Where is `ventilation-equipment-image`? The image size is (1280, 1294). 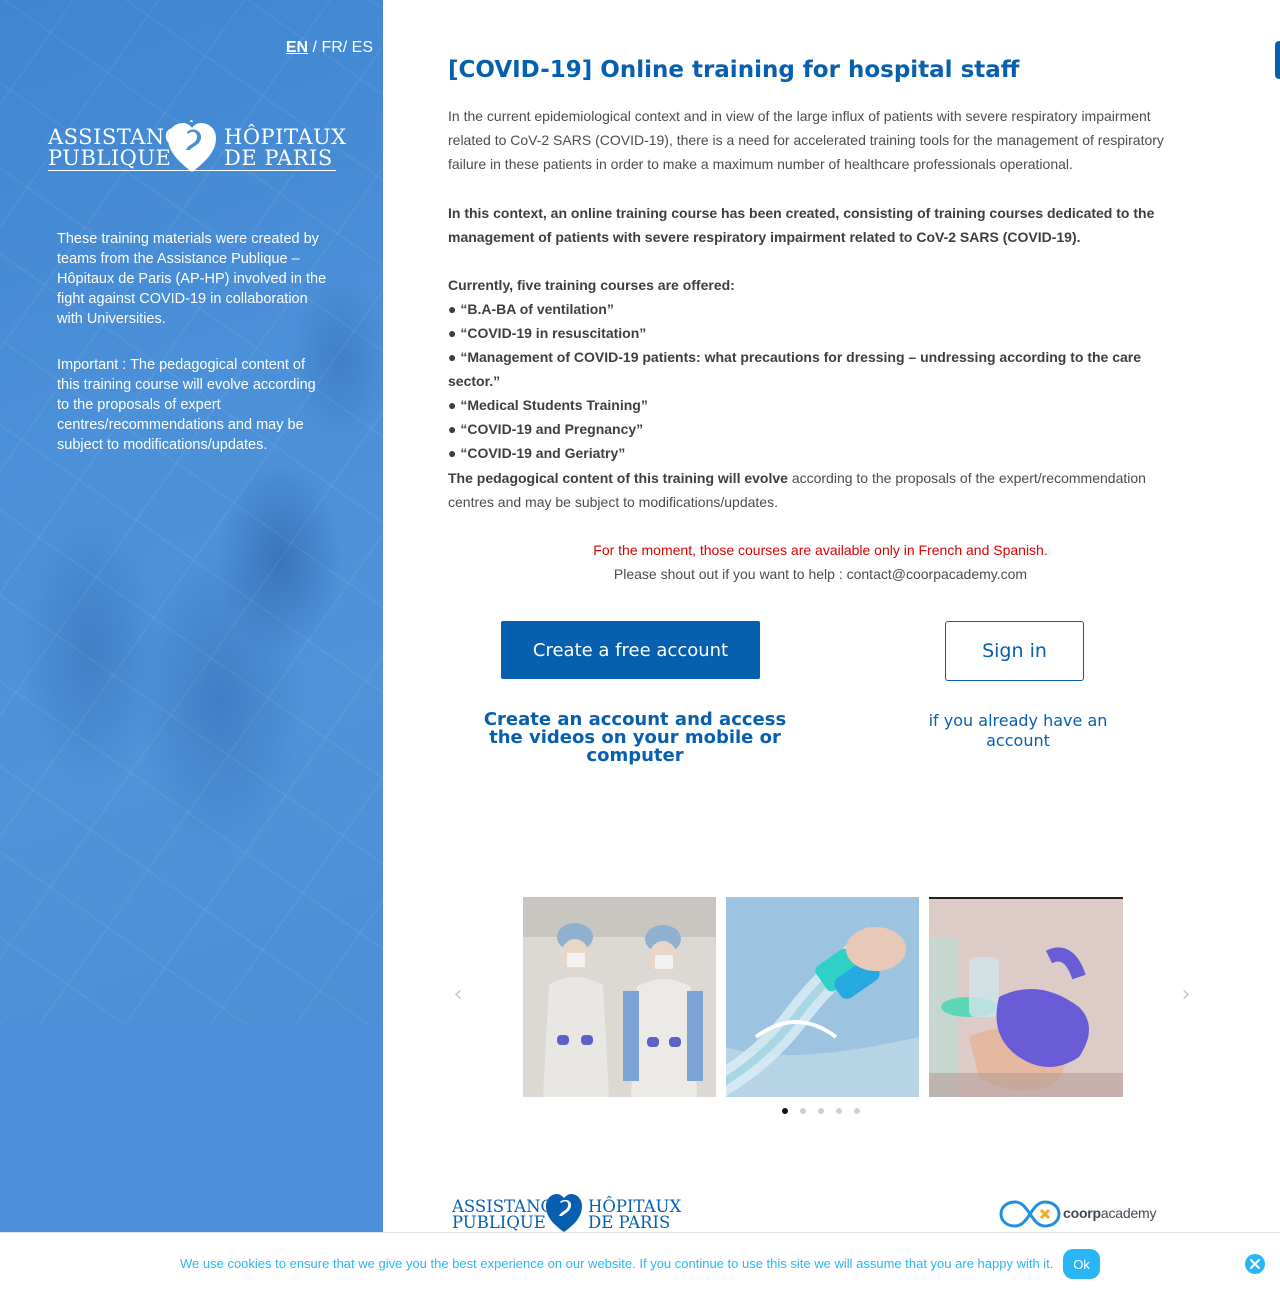
ventilation-equipment-image is located at coordinates (822, 997).